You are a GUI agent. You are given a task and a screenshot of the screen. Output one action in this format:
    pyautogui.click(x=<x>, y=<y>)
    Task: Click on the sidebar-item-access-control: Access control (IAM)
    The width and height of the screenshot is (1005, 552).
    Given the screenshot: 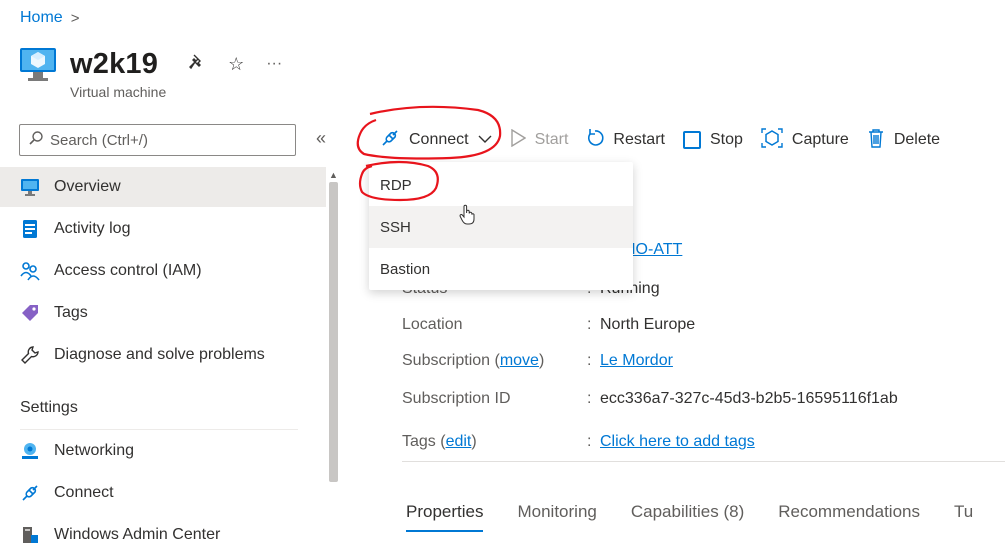 What is the action you would take?
    pyautogui.click(x=163, y=271)
    